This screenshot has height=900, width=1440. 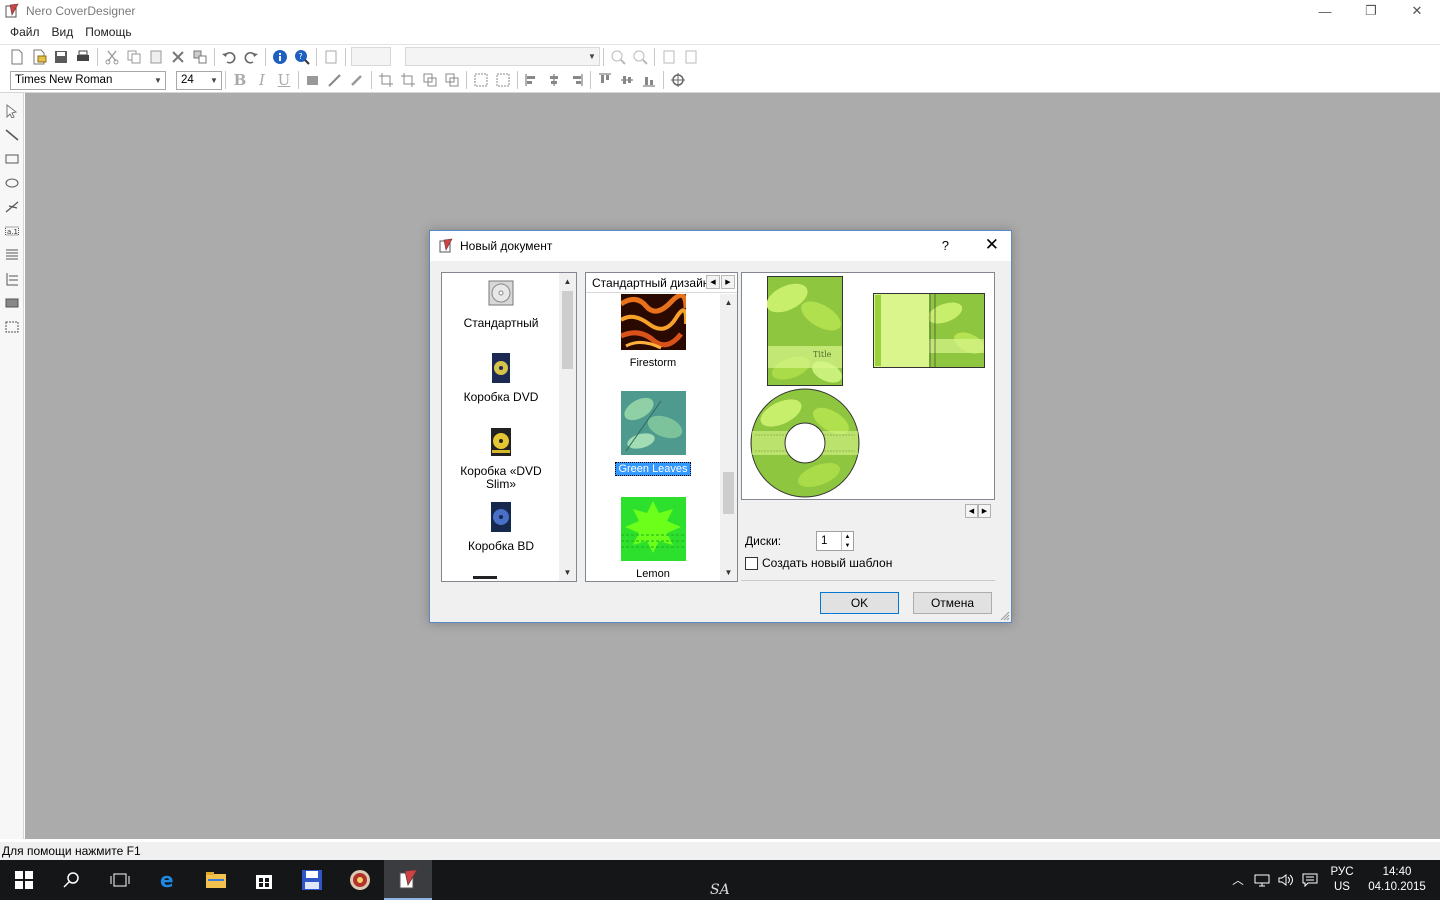 What do you see at coordinates (386, 80) in the screenshot?
I see `crop-button` at bounding box center [386, 80].